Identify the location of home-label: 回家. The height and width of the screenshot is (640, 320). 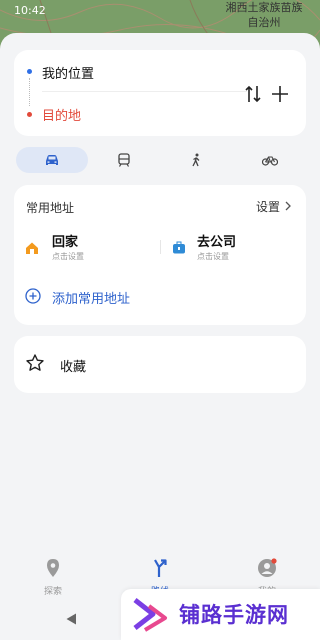
(65, 242).